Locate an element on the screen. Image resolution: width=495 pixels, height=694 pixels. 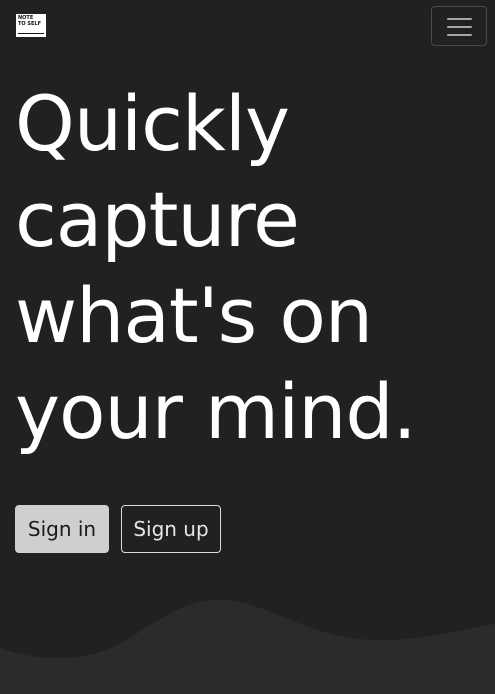
sign-up-button: Sign up is located at coordinates (171, 529).